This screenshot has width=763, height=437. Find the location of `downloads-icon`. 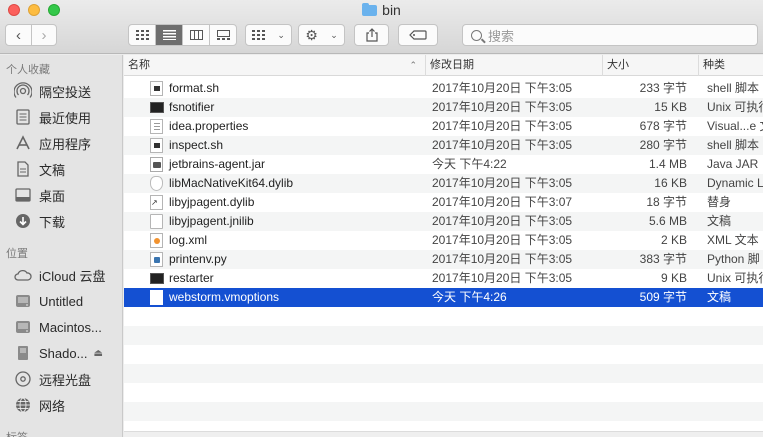

downloads-icon is located at coordinates (23, 221).